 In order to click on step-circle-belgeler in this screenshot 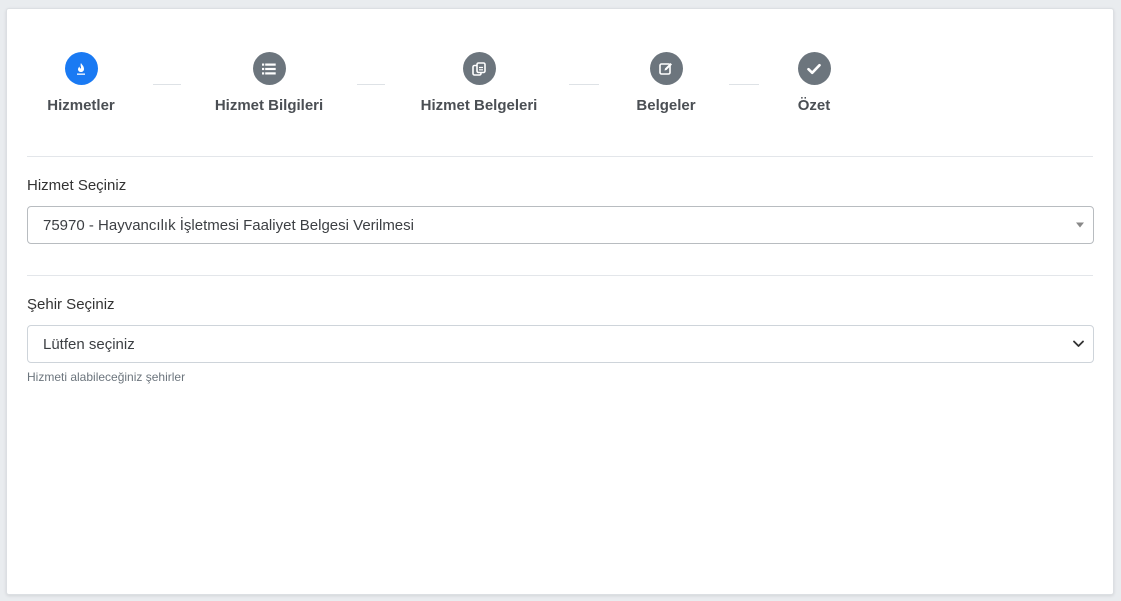, I will do `click(666, 68)`.